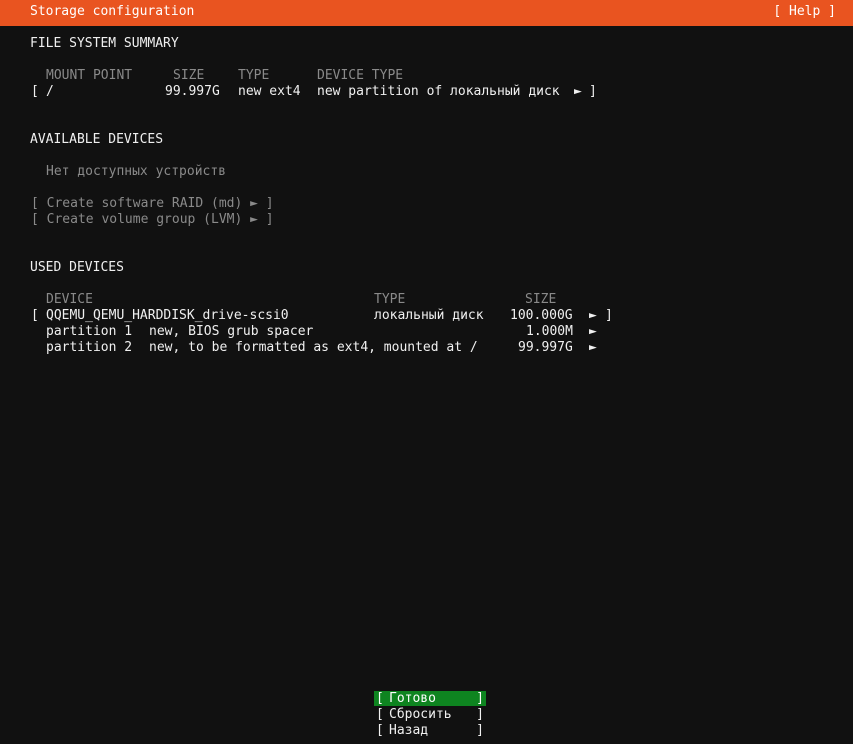  Describe the element at coordinates (541, 315) in the screenshot. I see `disk-size: 100.000G` at that location.